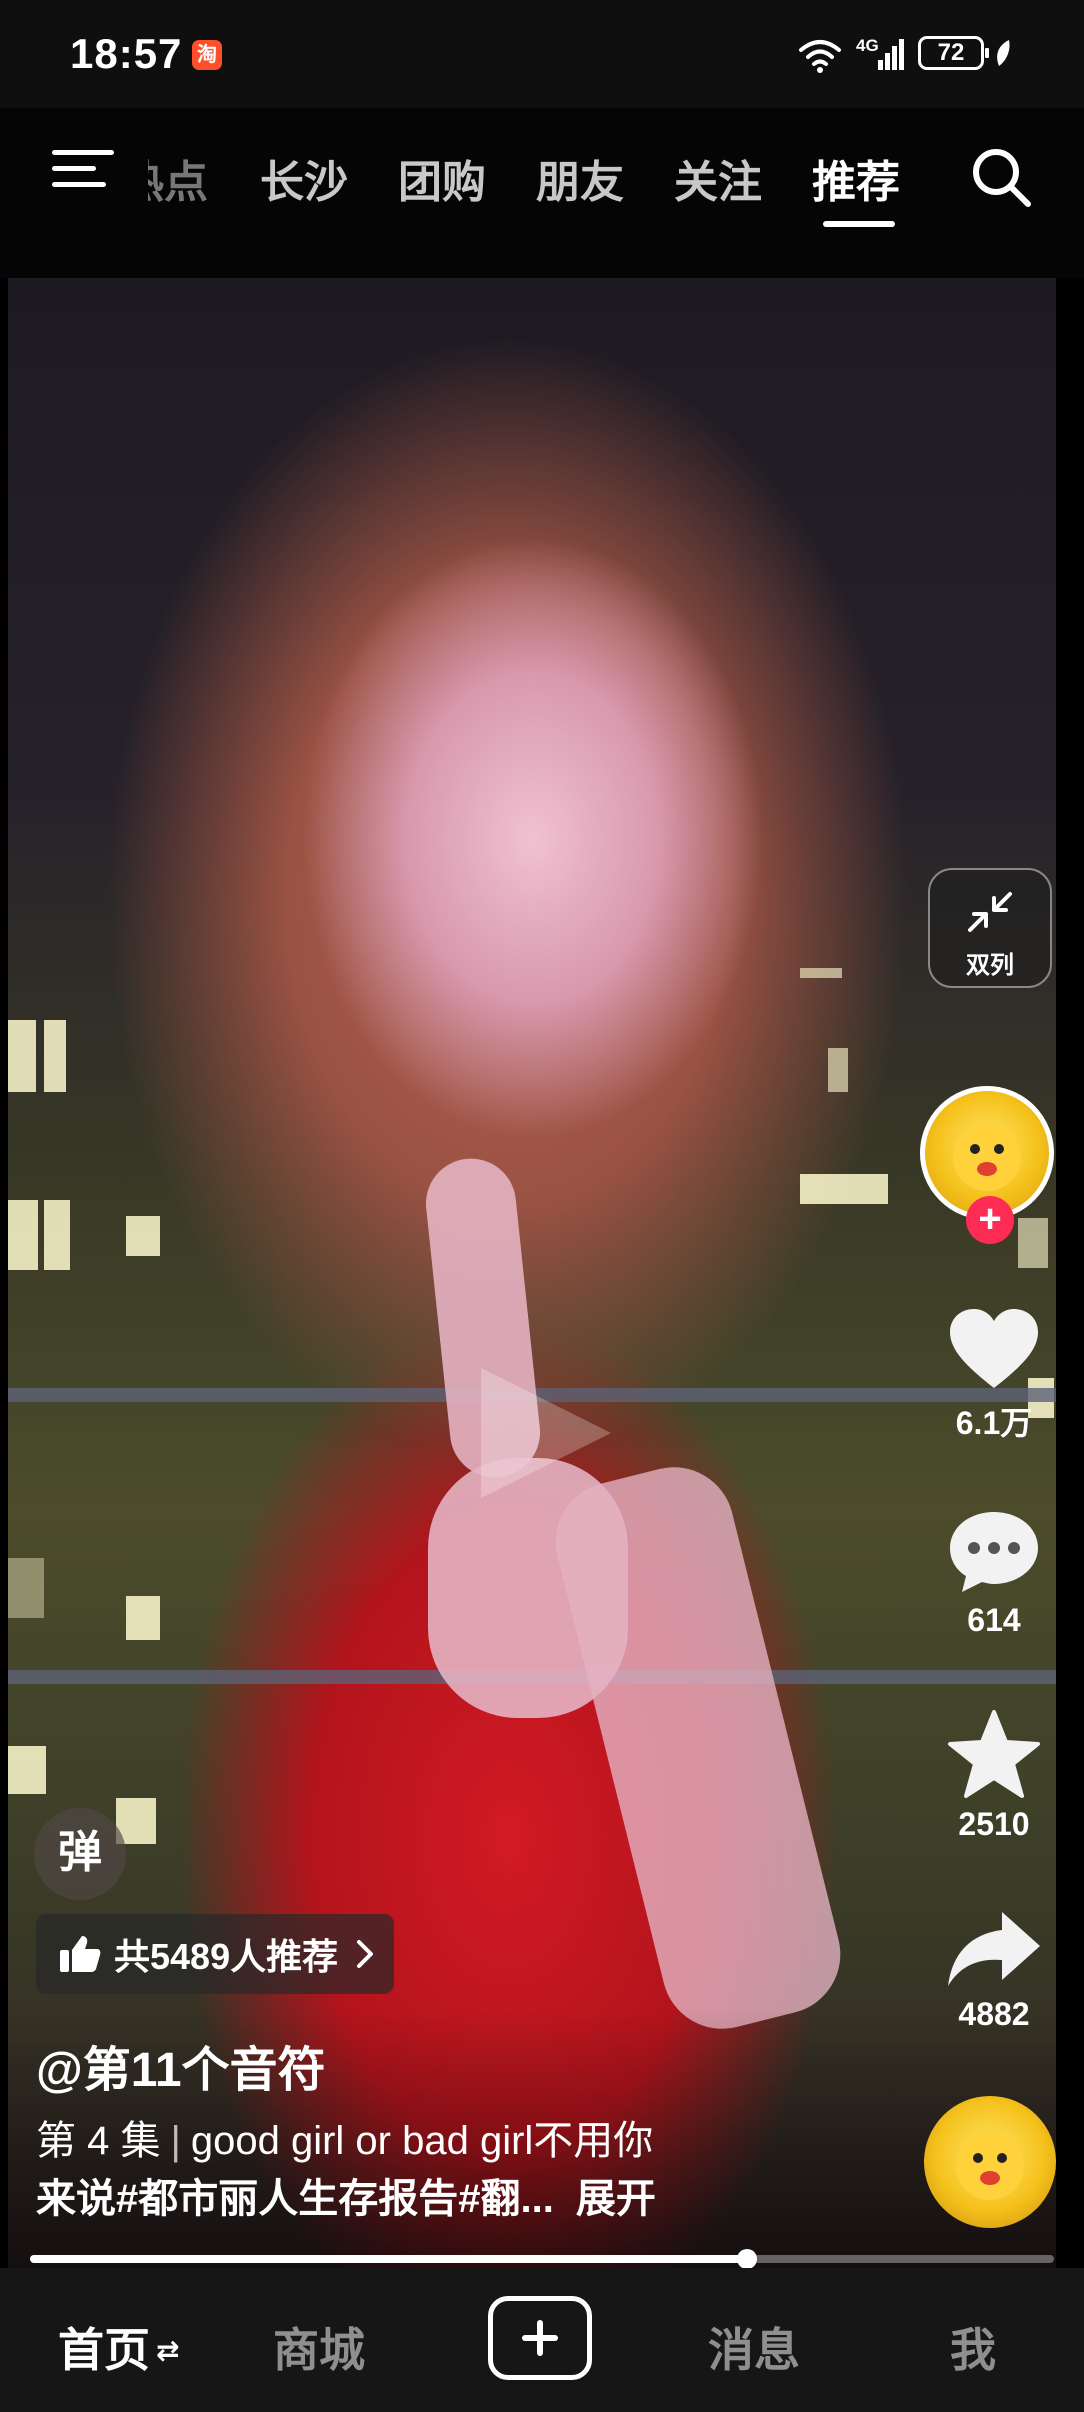 Image resolution: width=1084 pixels, height=2412 pixels. What do you see at coordinates (1001, 177) in the screenshot?
I see `search-icon` at bounding box center [1001, 177].